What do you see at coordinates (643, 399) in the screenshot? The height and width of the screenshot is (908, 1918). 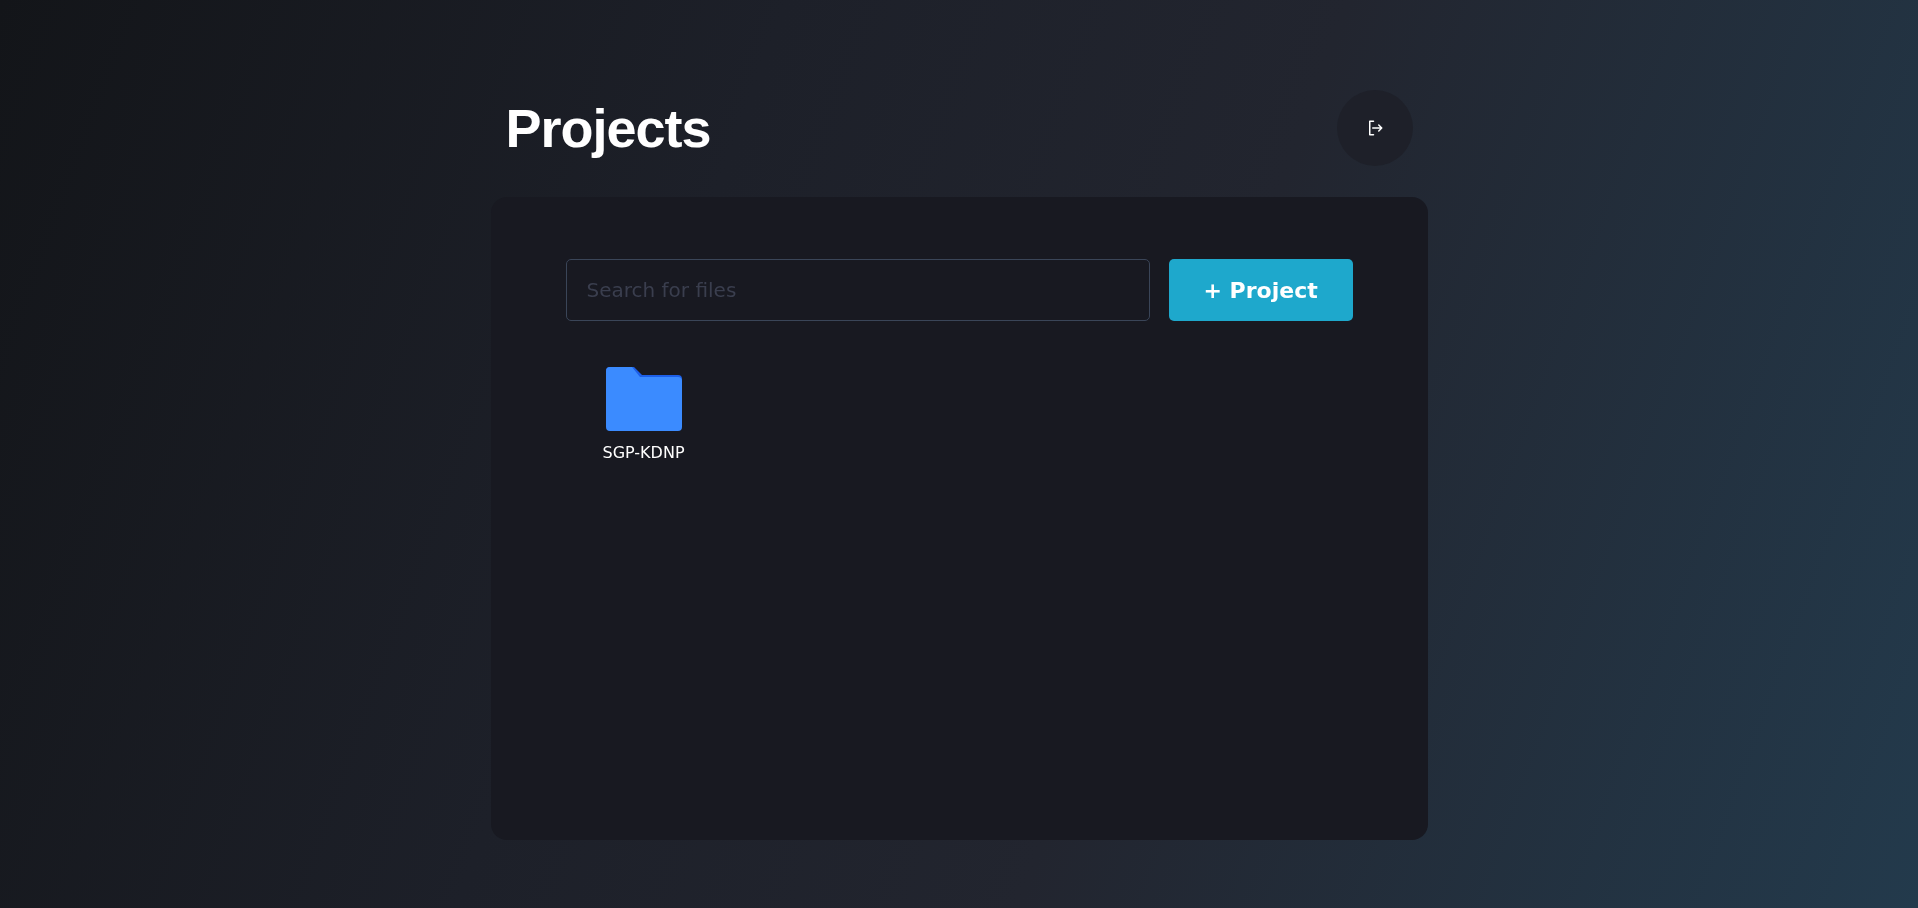 I see `folder-icon` at bounding box center [643, 399].